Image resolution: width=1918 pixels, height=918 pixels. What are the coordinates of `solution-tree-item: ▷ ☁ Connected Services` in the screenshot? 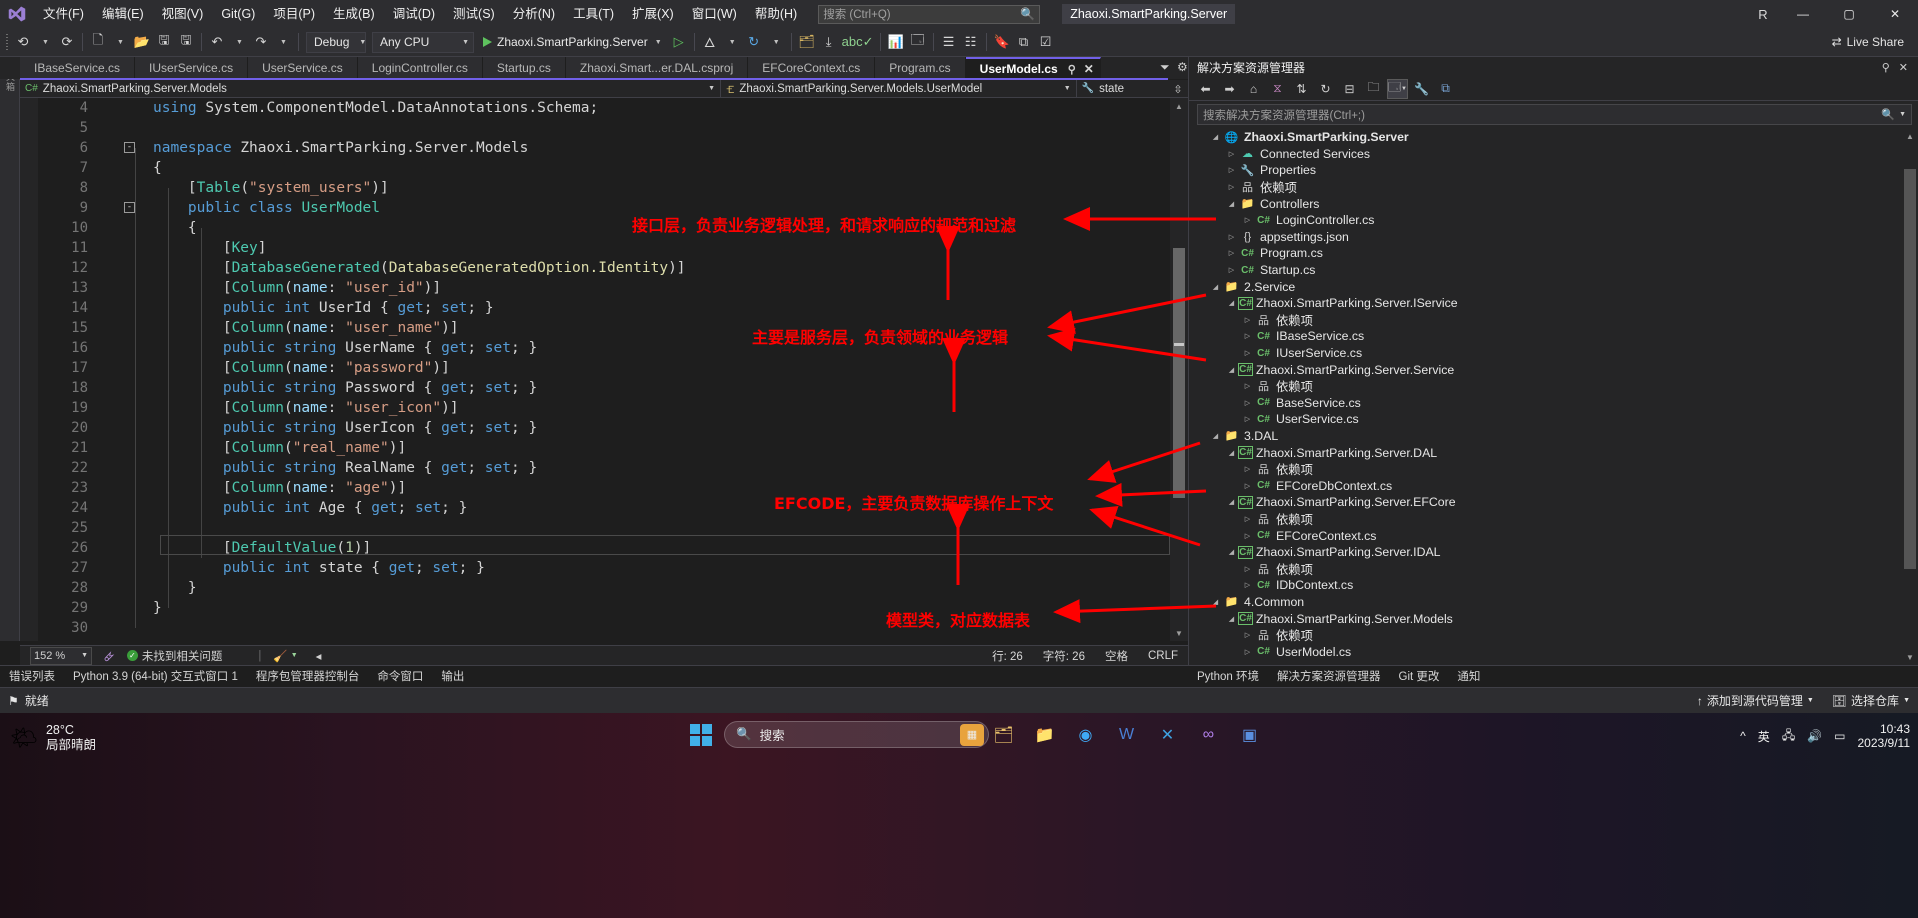 It's located at (1545, 154).